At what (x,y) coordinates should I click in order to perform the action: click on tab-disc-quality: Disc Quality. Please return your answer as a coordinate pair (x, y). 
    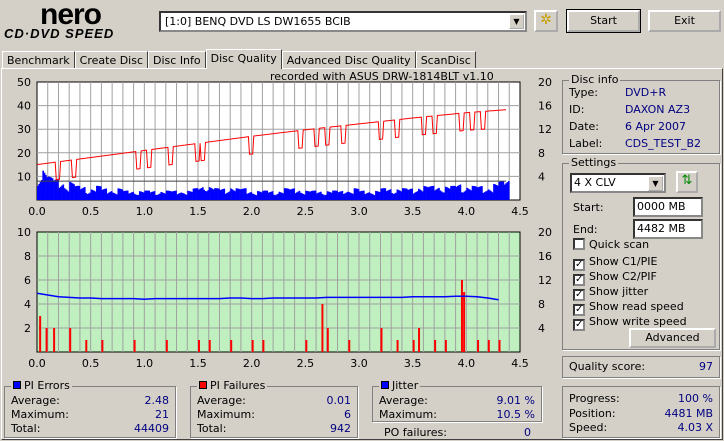
    Looking at the image, I should click on (243, 59).